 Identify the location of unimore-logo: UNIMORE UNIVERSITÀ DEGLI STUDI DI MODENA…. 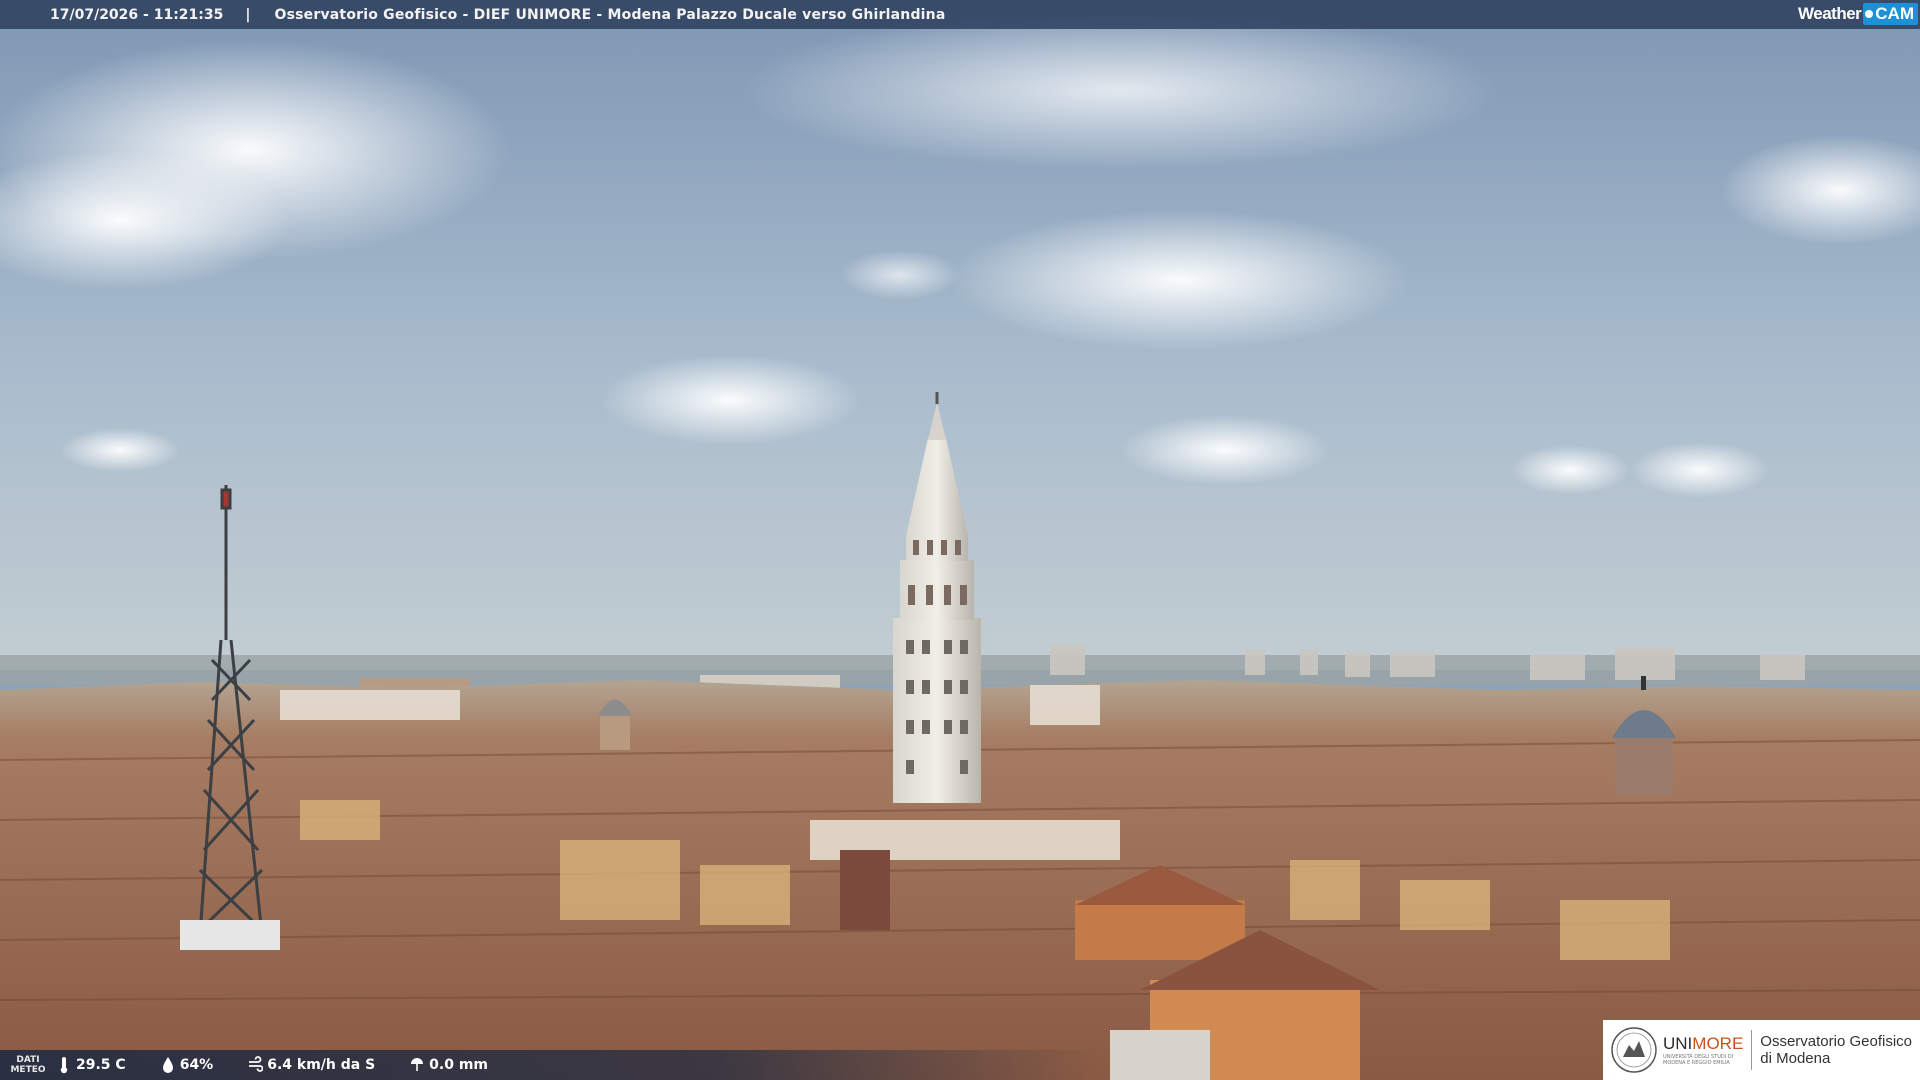
(1761, 1050).